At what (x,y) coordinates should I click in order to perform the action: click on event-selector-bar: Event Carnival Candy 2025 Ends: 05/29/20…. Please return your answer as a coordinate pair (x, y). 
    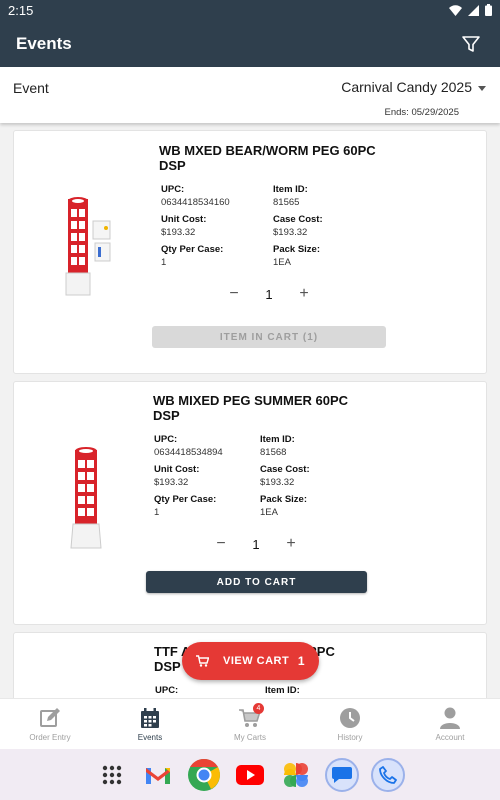
    Looking at the image, I should click on (250, 95).